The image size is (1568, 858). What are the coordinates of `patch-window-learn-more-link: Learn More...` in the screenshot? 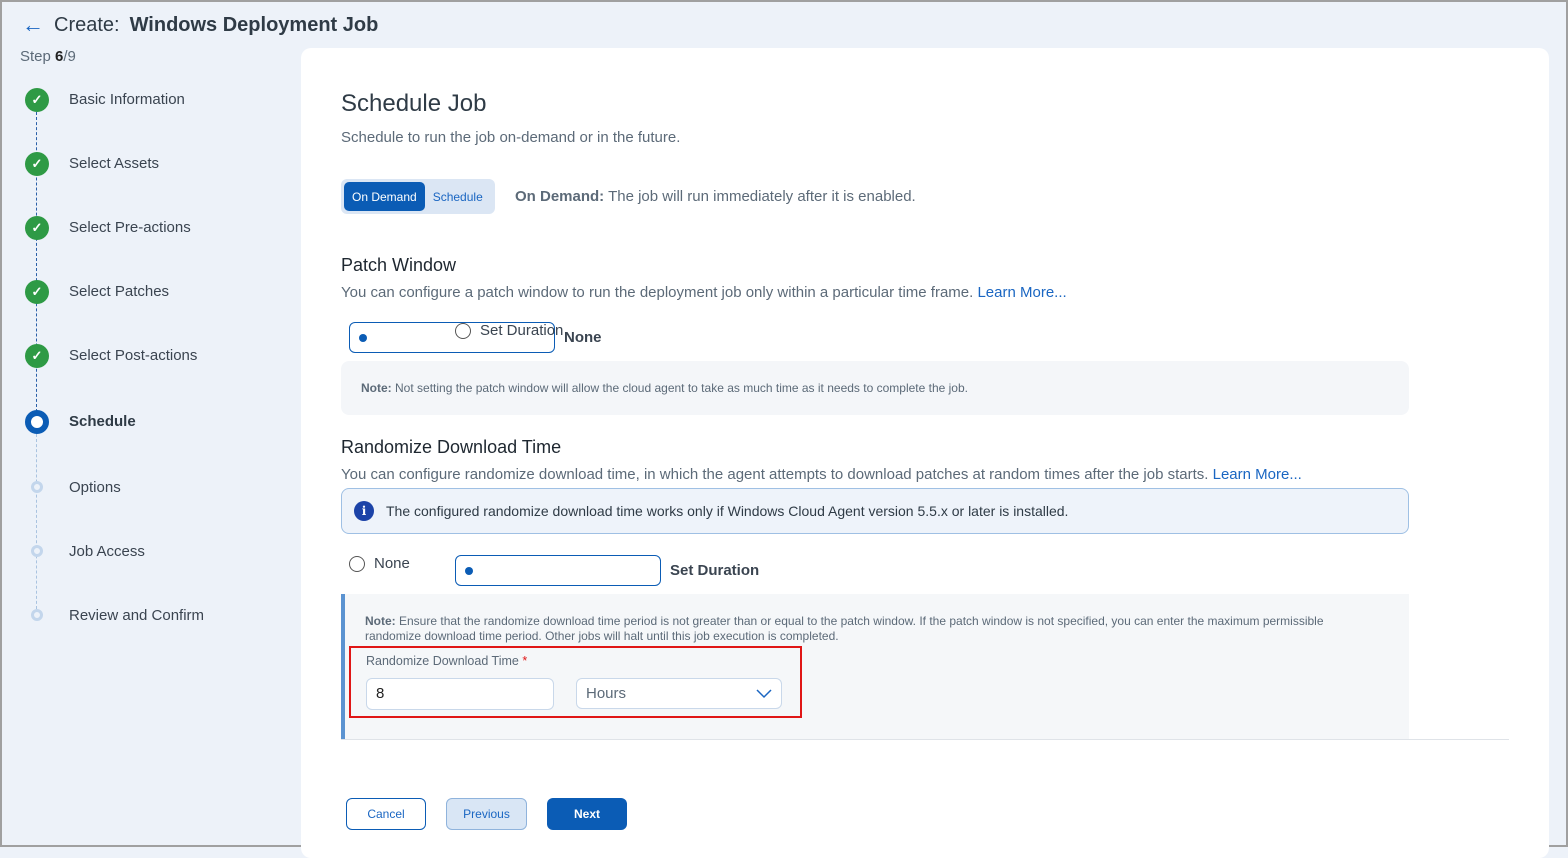 It's located at (1021, 292).